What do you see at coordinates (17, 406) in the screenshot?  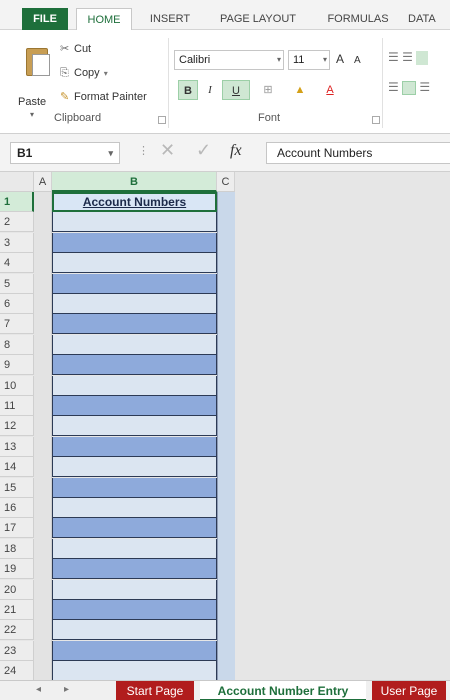 I see `row-header: 11` at bounding box center [17, 406].